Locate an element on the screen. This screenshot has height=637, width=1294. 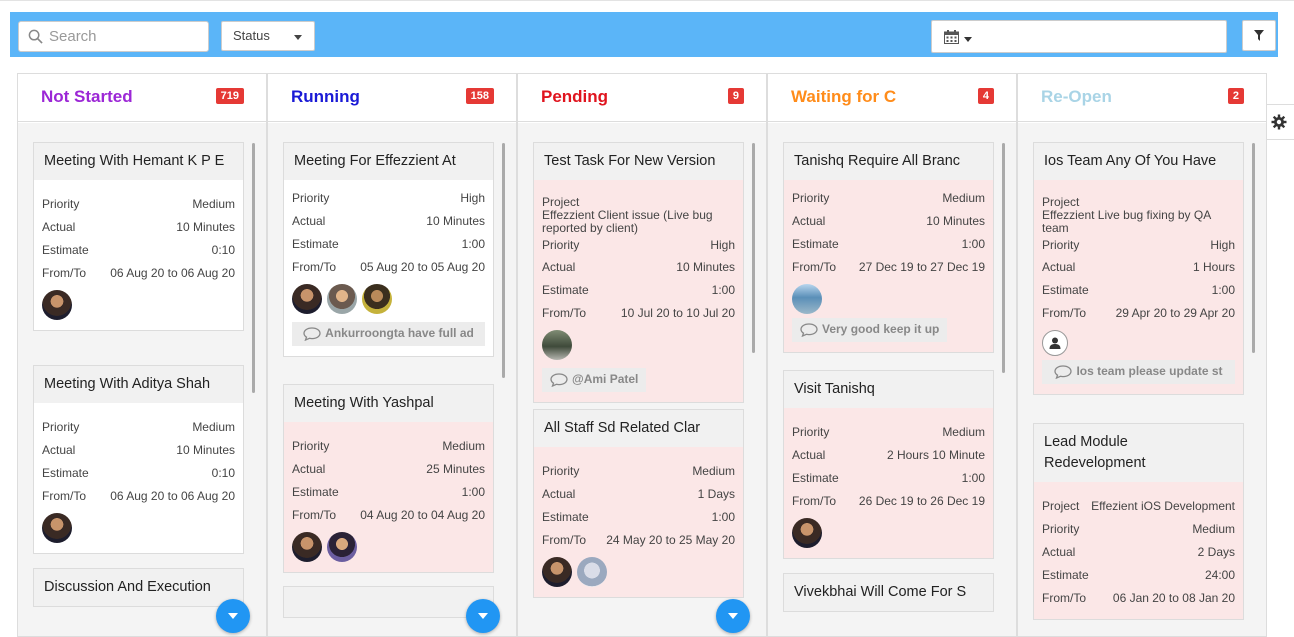
card-title: Meeting With Aditya Shah is located at coordinates (138, 384).